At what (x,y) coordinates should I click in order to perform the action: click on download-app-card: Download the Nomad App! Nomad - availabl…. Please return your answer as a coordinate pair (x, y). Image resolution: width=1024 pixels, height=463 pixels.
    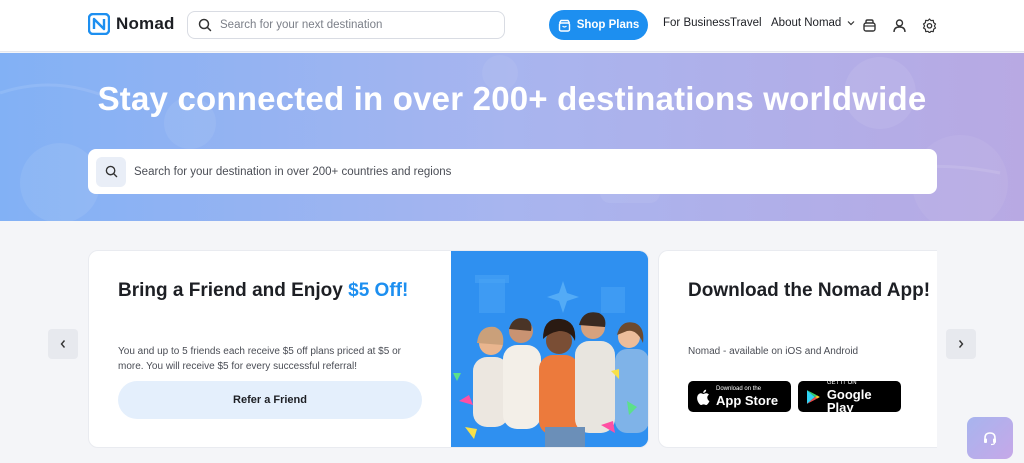
    Looking at the image, I should click on (797, 349).